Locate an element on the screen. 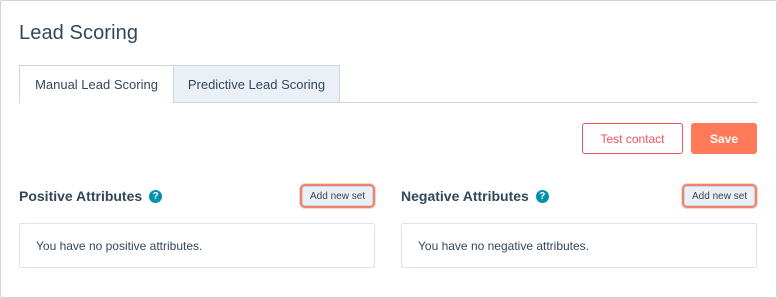 This screenshot has width=777, height=298. positive-attributes-heading: Positive Attributes ? is located at coordinates (91, 196).